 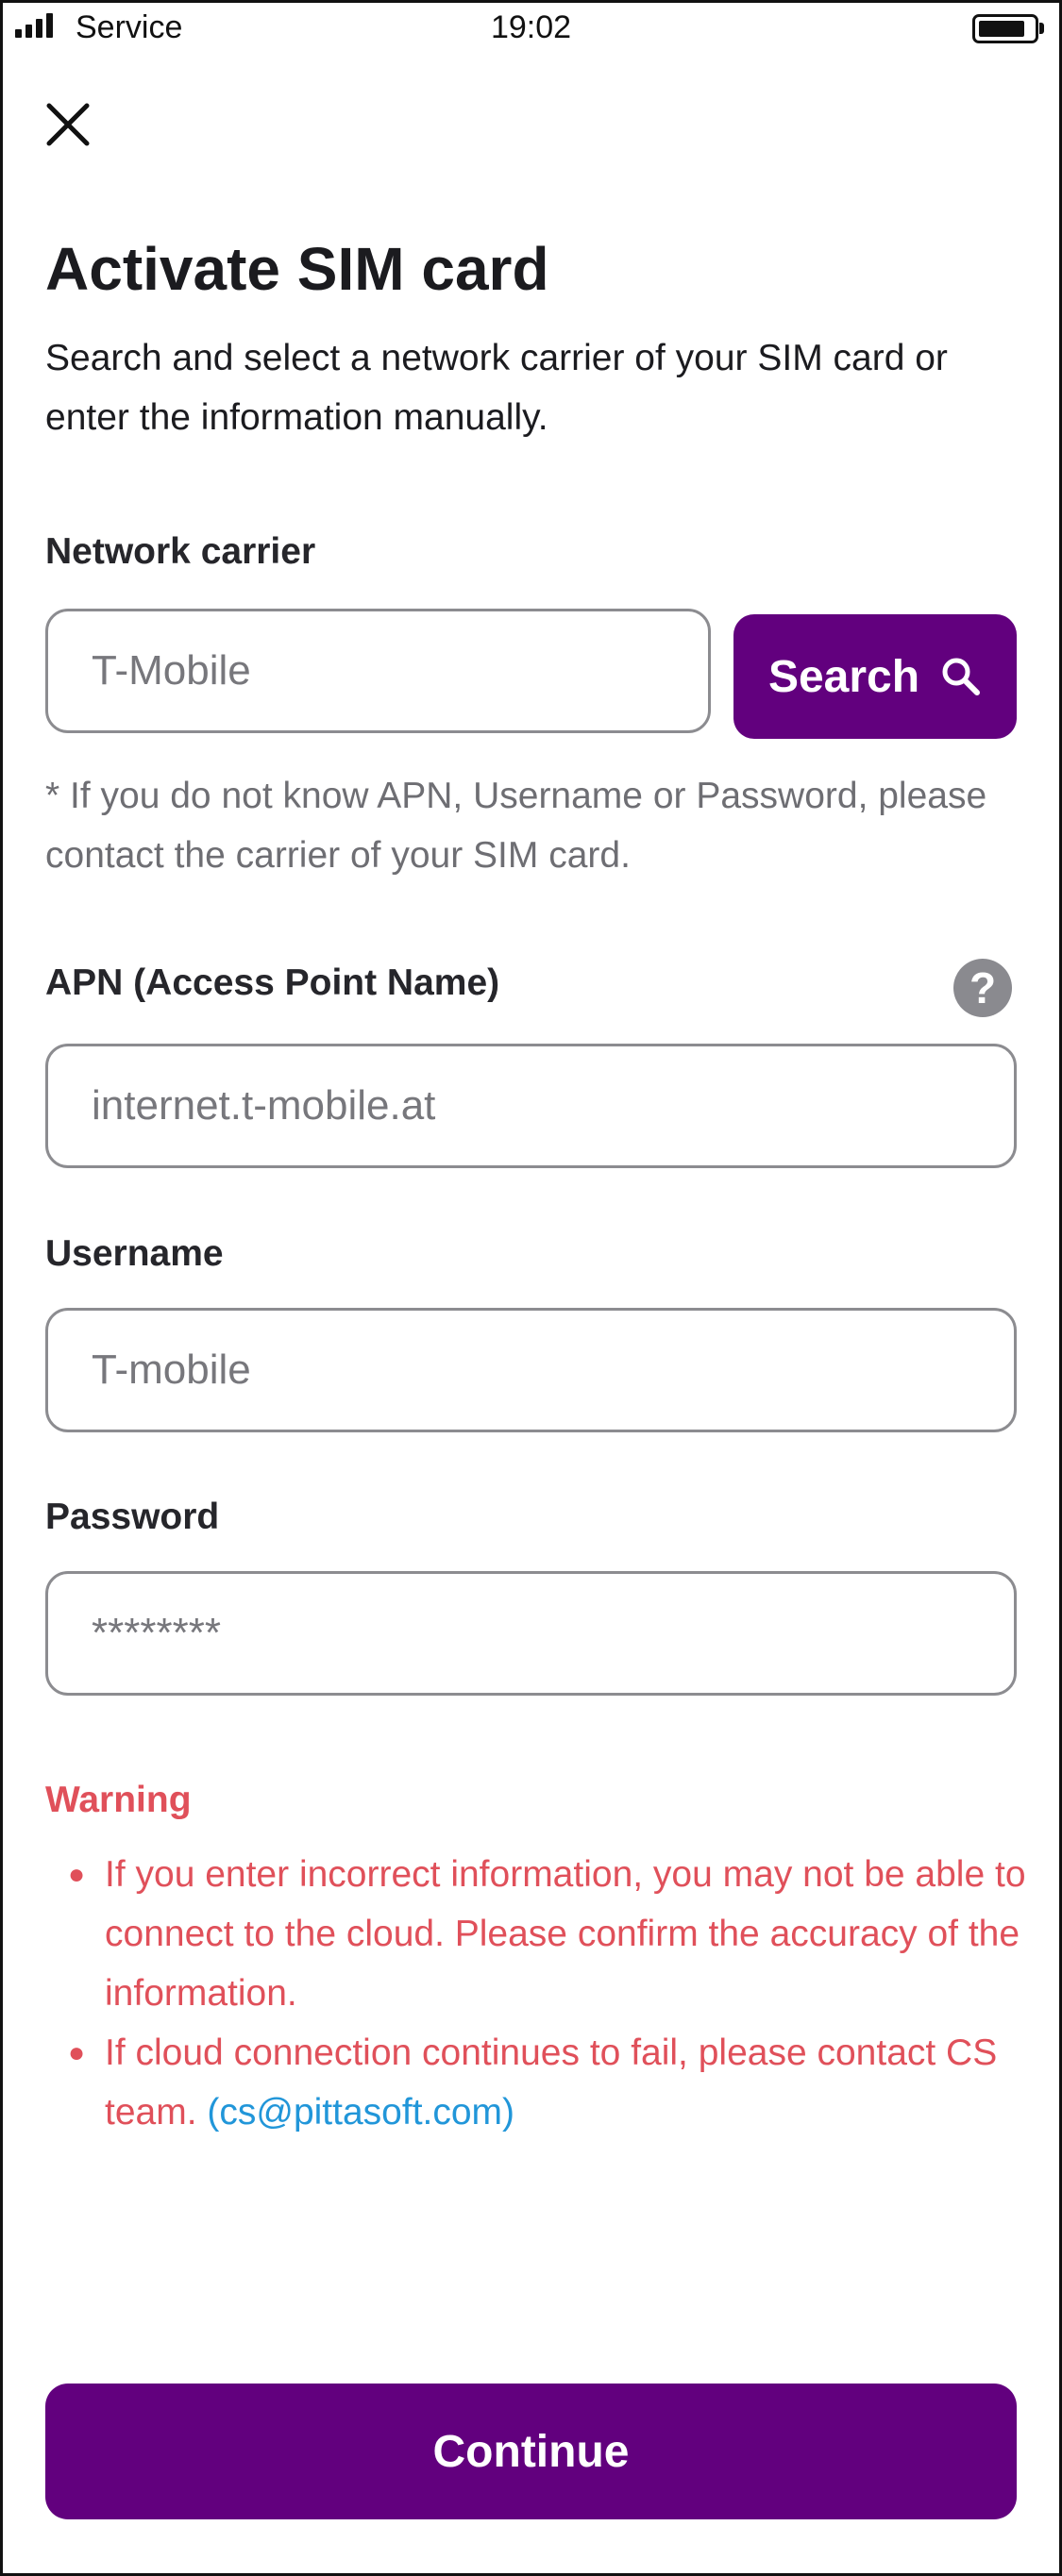 I want to click on password-input: ********, so click(x=531, y=1633).